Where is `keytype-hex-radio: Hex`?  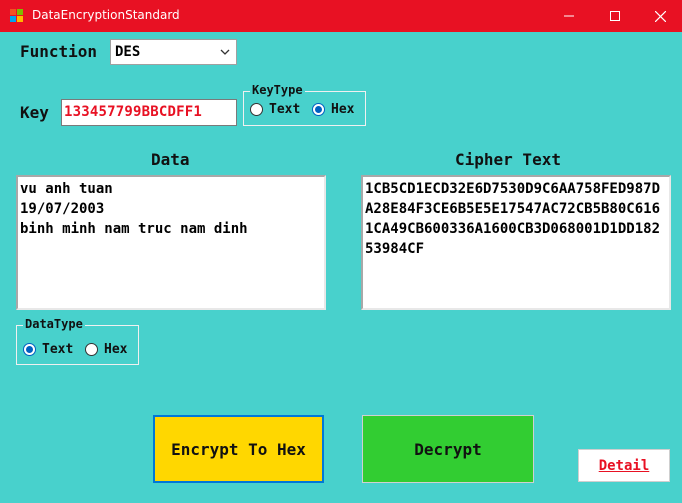 keytype-hex-radio: Hex is located at coordinates (333, 109).